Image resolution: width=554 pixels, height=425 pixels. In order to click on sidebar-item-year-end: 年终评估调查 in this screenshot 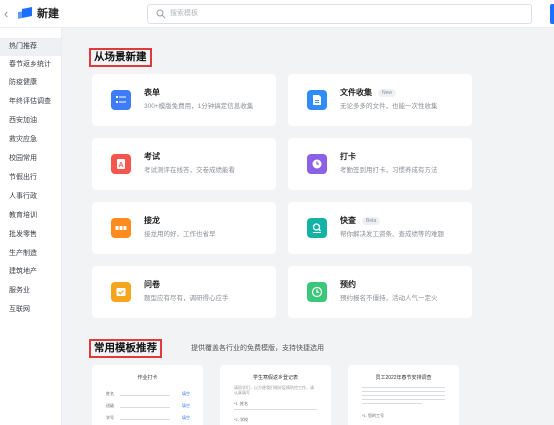, I will do `click(30, 102)`.